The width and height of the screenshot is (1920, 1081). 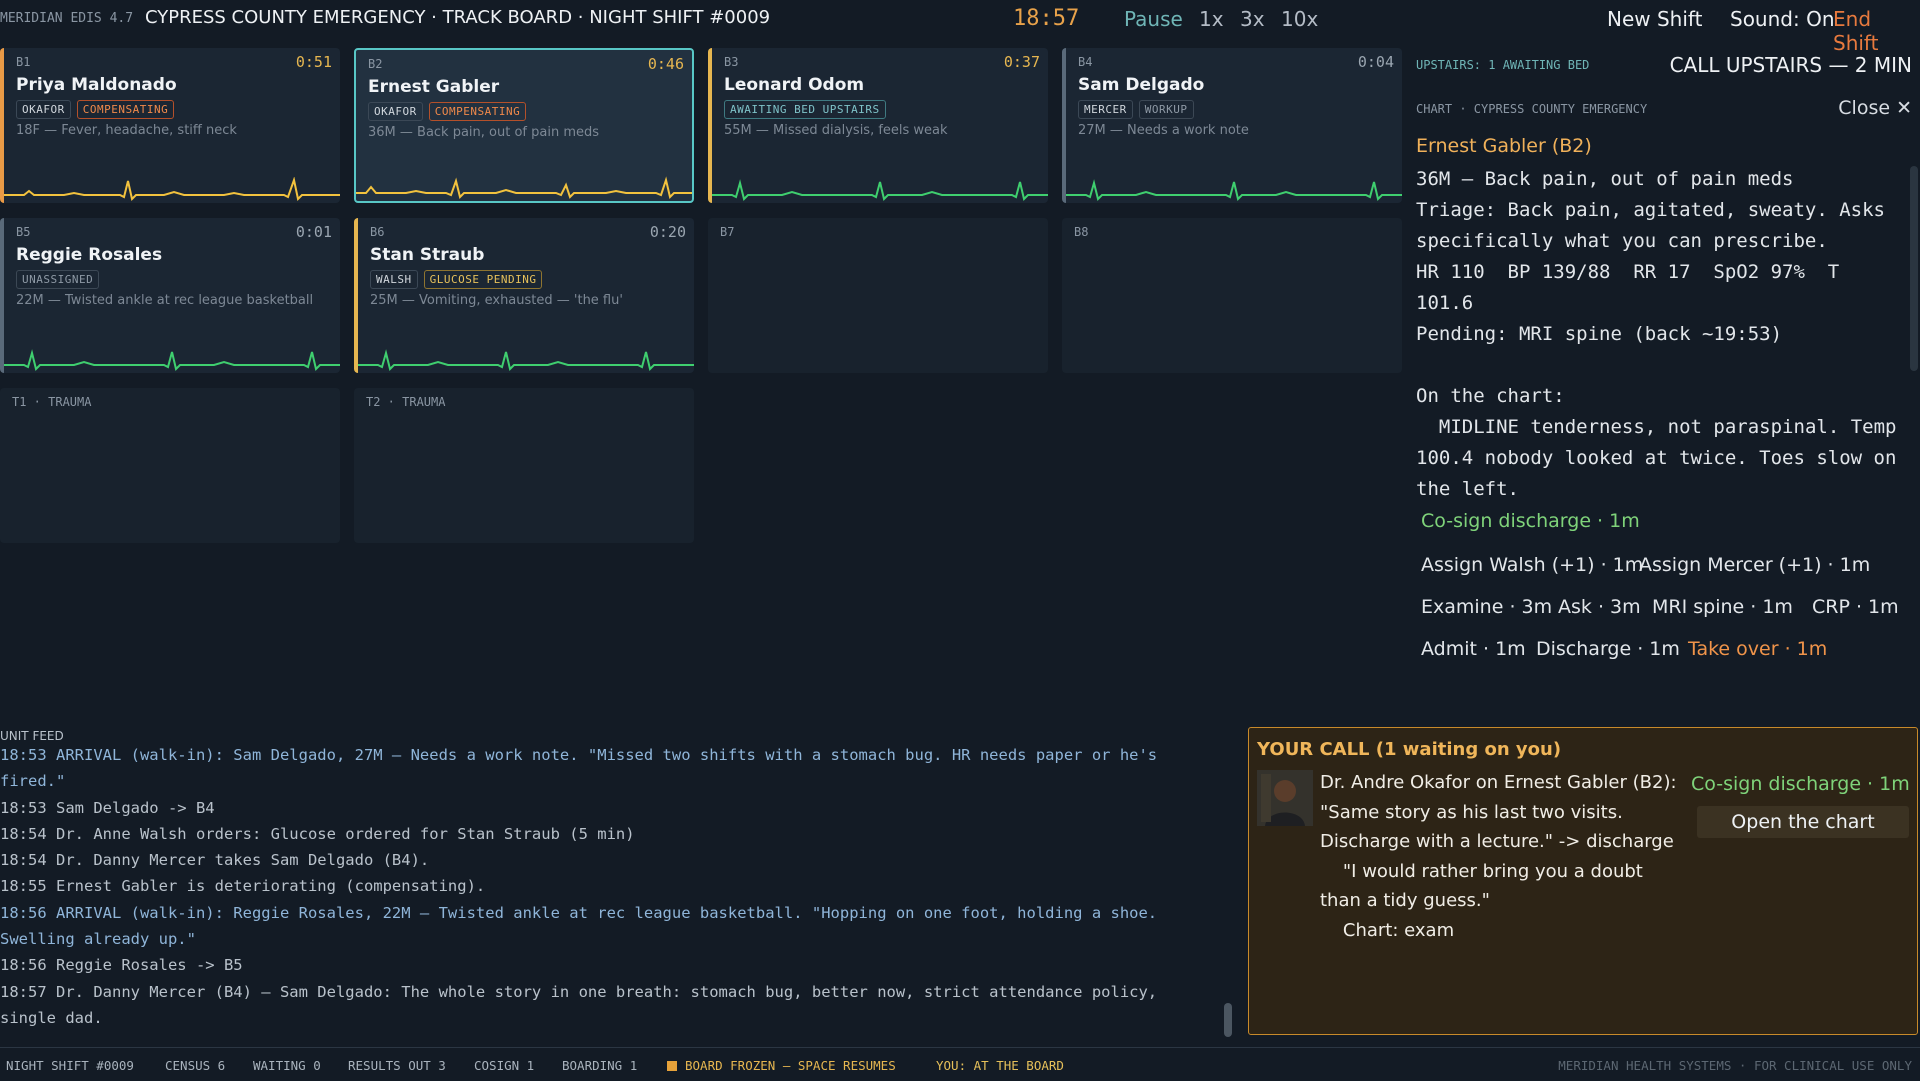 I want to click on chief-complaint: 55M — Missed dialysis, feels weak, so click(x=836, y=130).